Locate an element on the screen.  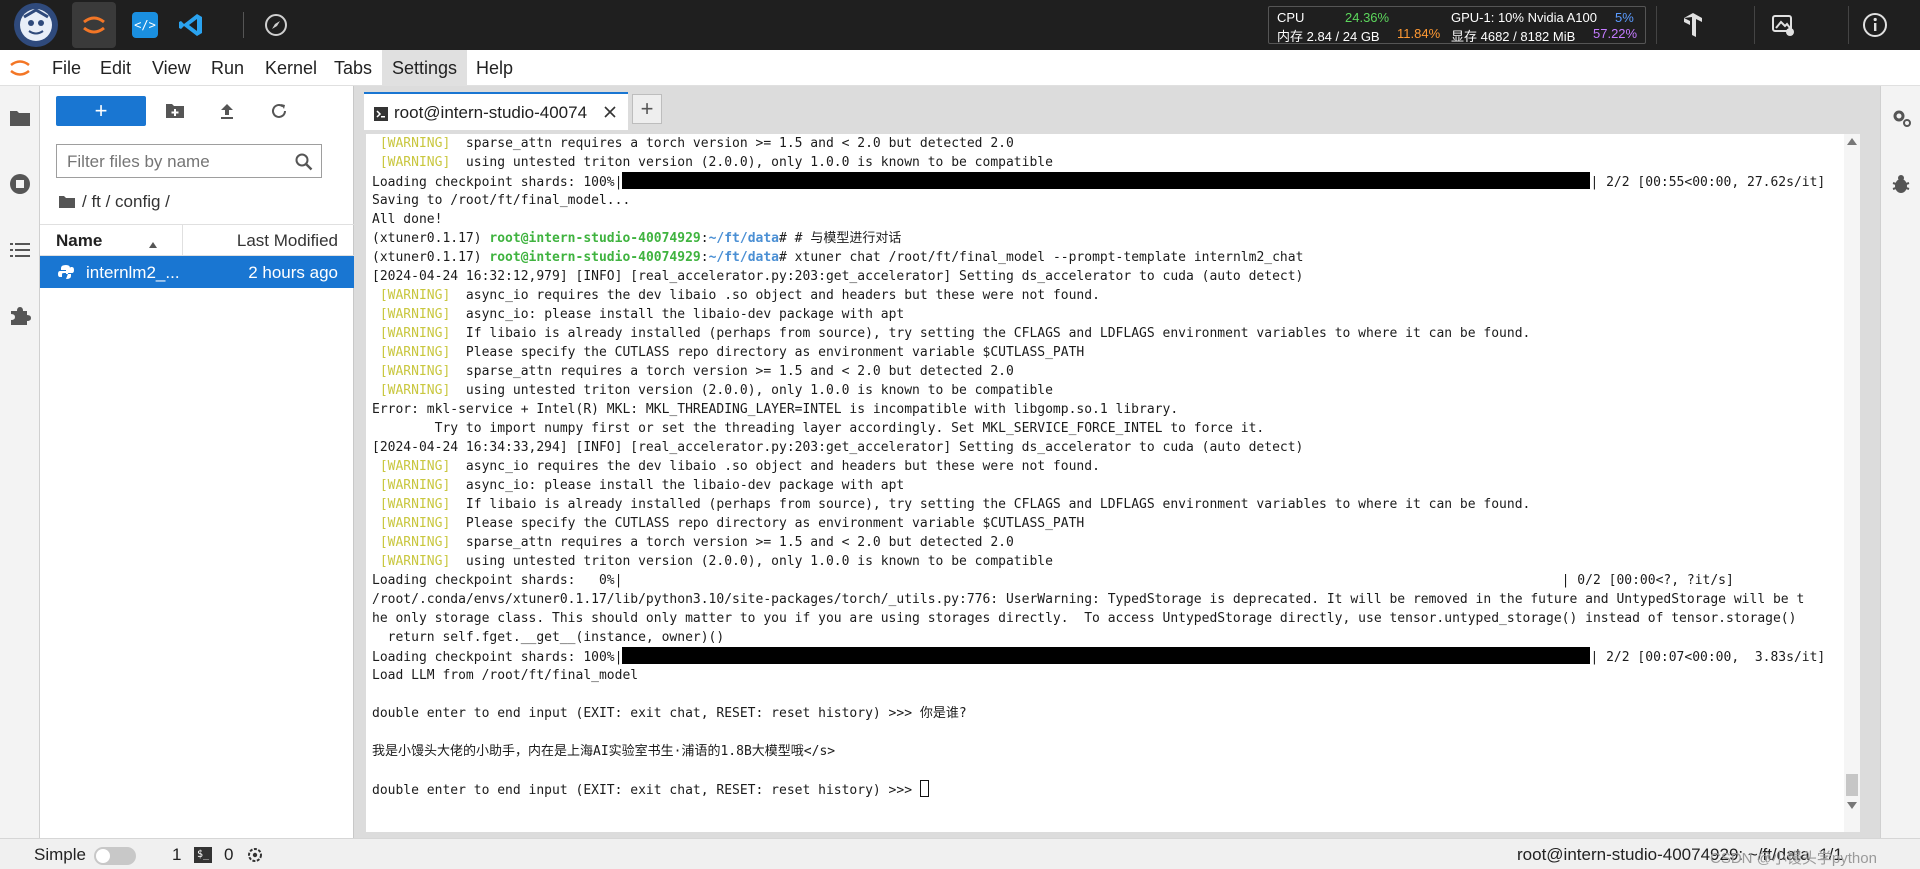
tab-terminal: root@intern-studio-40074 is located at coordinates (496, 111).